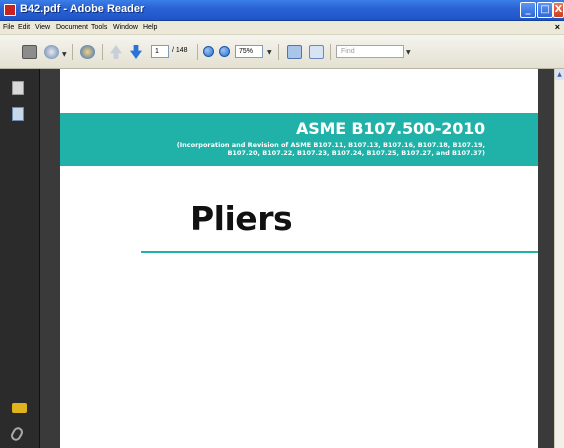 The image size is (564, 448). What do you see at coordinates (17, 434) in the screenshot?
I see `attachments-icon` at bounding box center [17, 434].